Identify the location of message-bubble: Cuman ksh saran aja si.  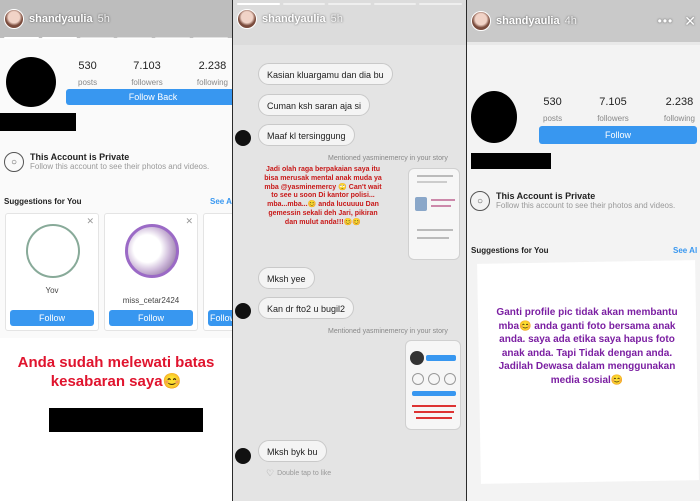
(314, 105).